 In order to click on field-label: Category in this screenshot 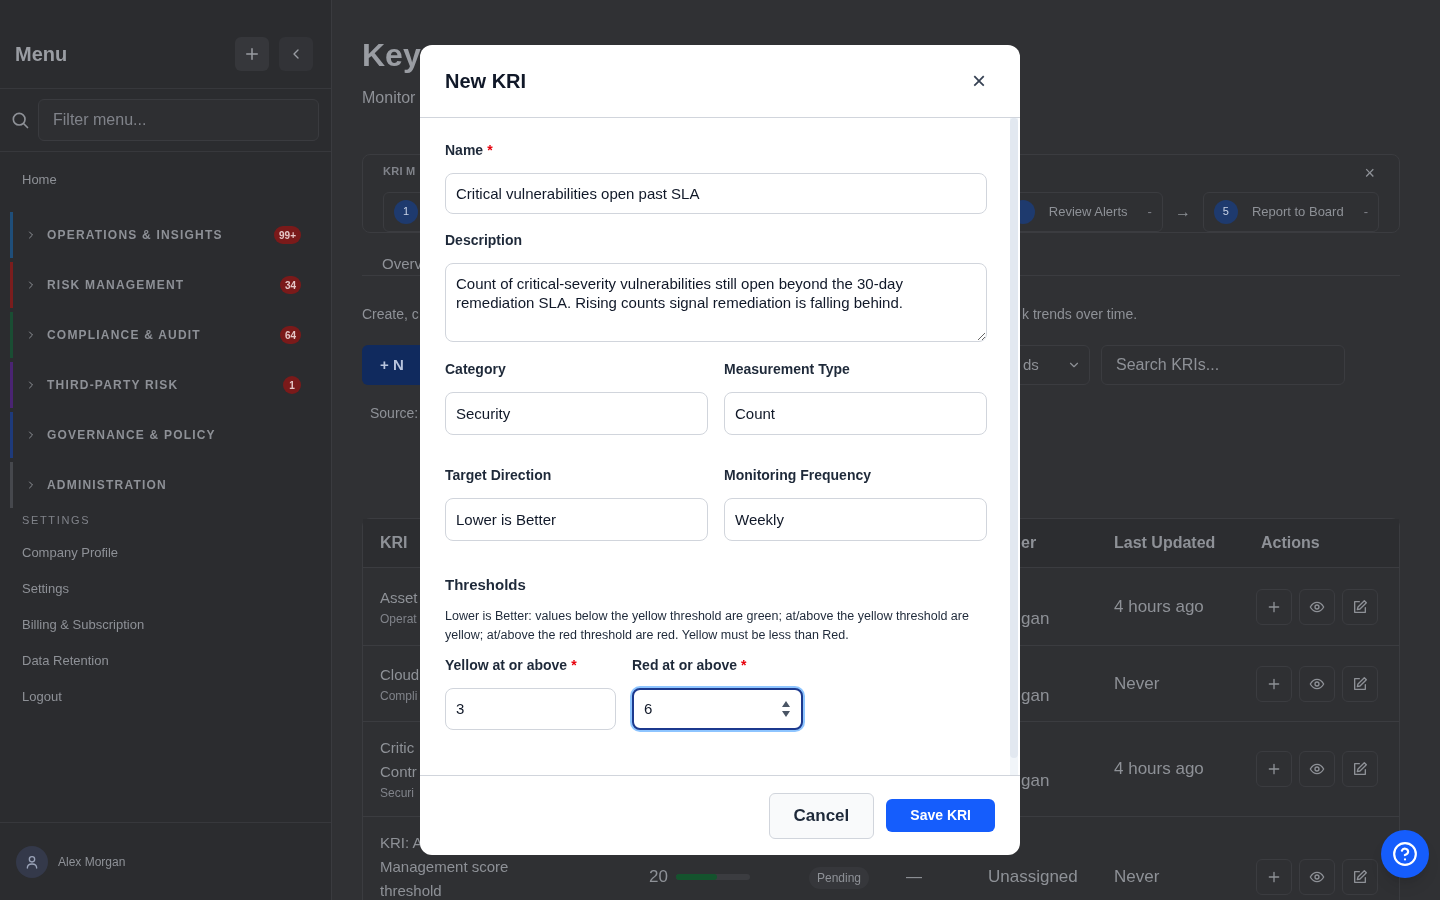, I will do `click(475, 369)`.